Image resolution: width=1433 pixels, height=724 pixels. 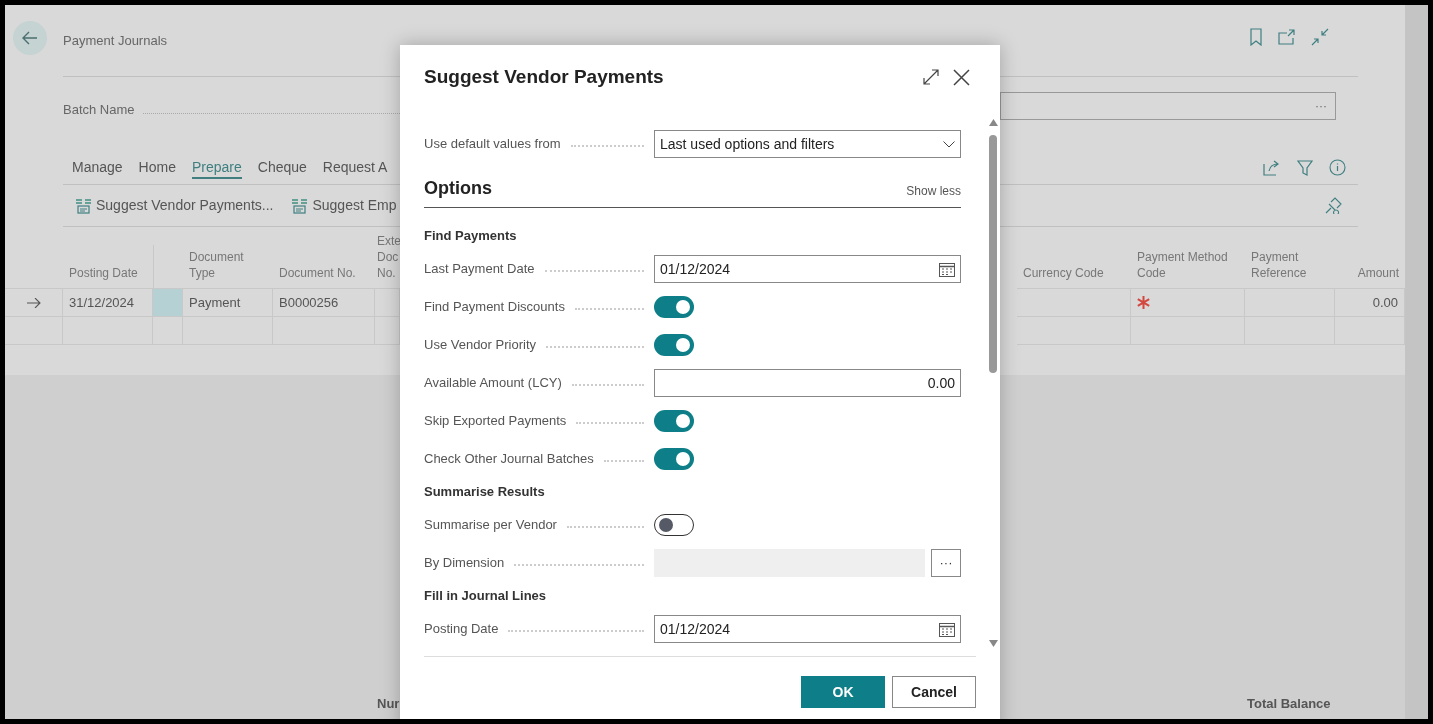 What do you see at coordinates (490, 525) in the screenshot?
I see `field-label: Summarise per Vendor` at bounding box center [490, 525].